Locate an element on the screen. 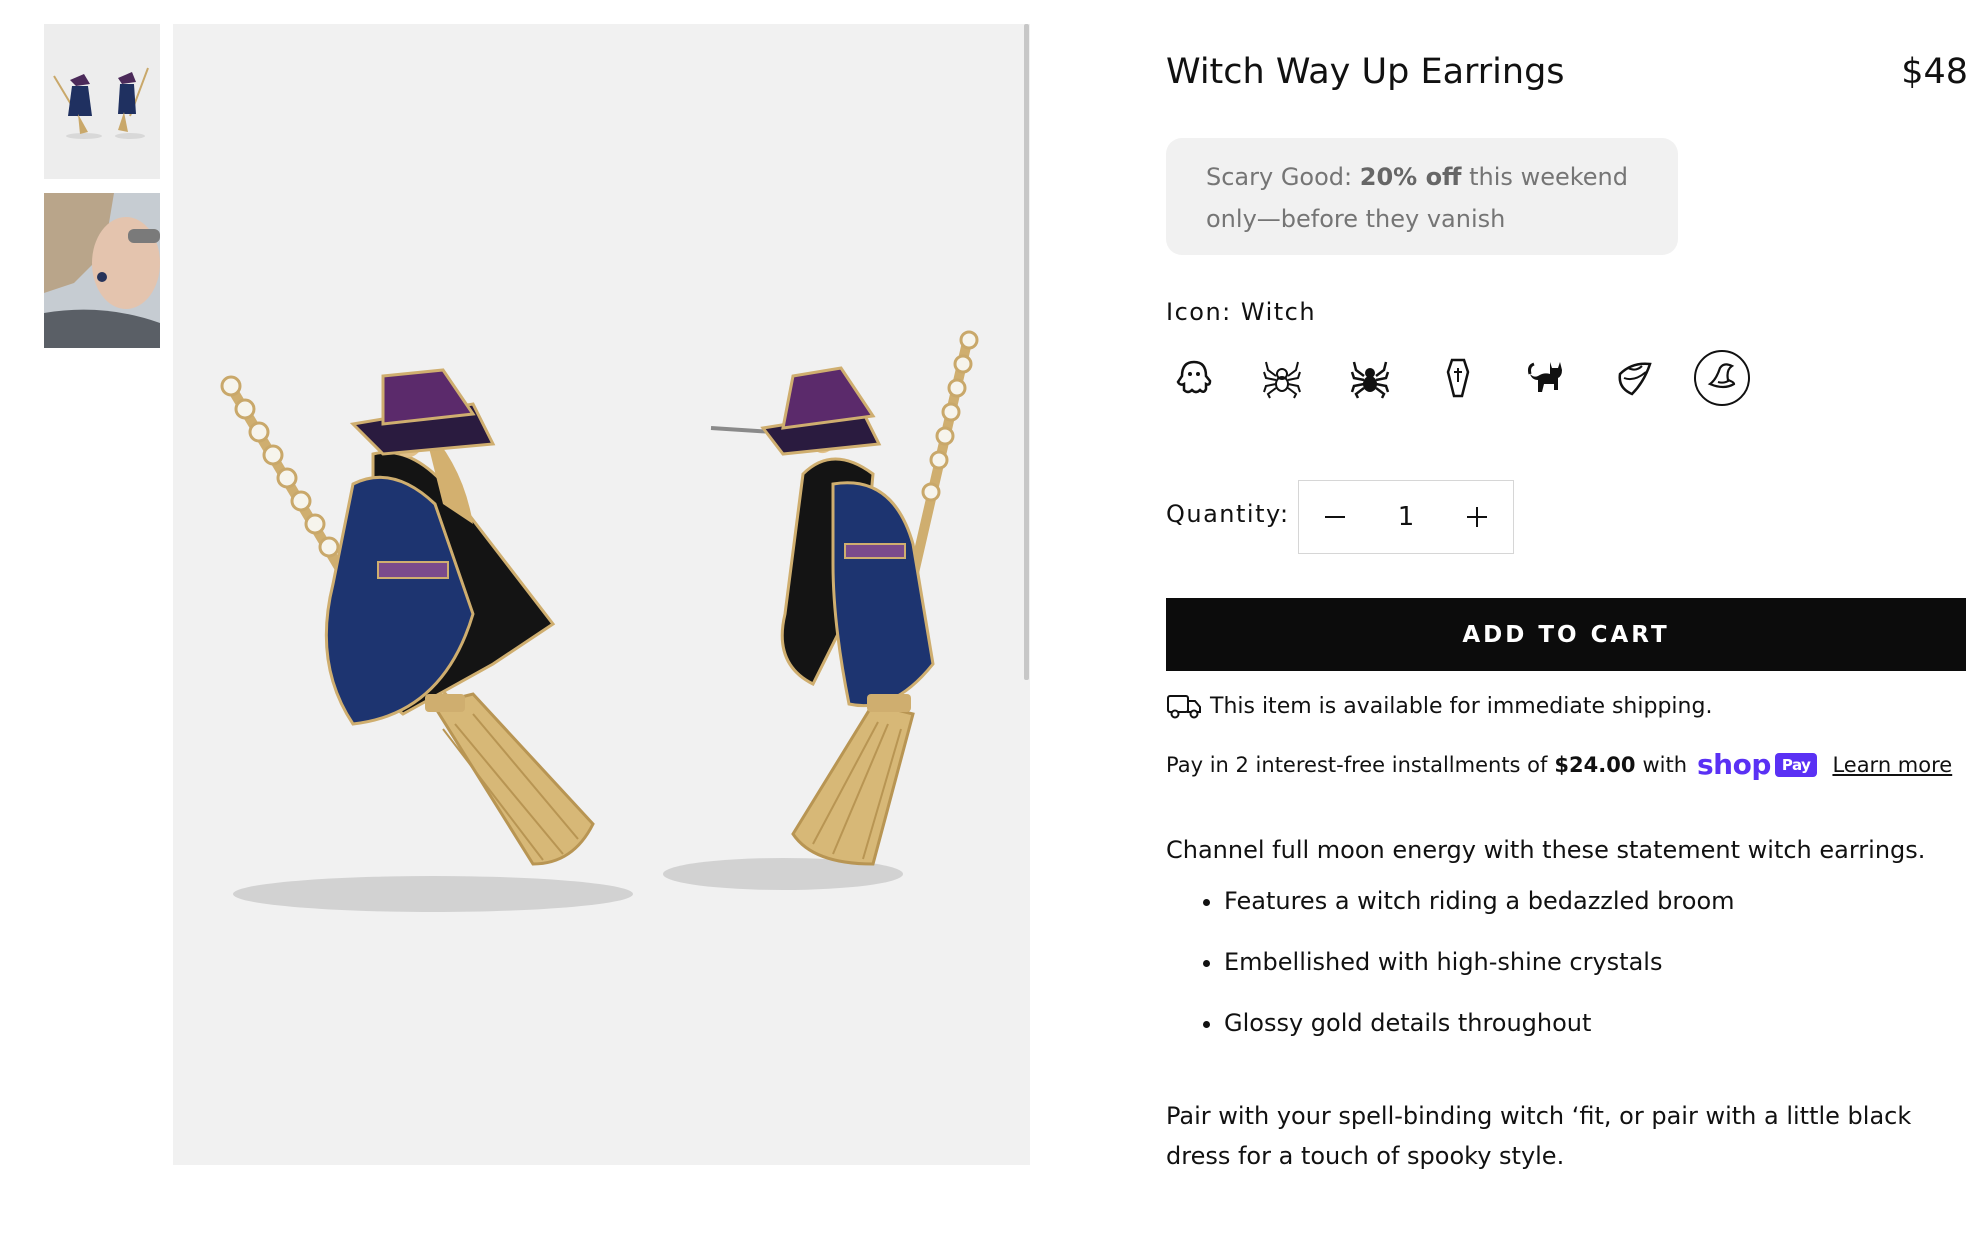 This screenshot has height=1252, width=1978. product-title: Witch Way Up Earrings is located at coordinates (1365, 72).